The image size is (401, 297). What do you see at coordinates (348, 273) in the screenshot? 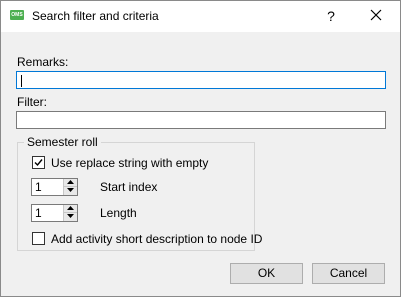
I see `cancel-button: Cancel` at bounding box center [348, 273].